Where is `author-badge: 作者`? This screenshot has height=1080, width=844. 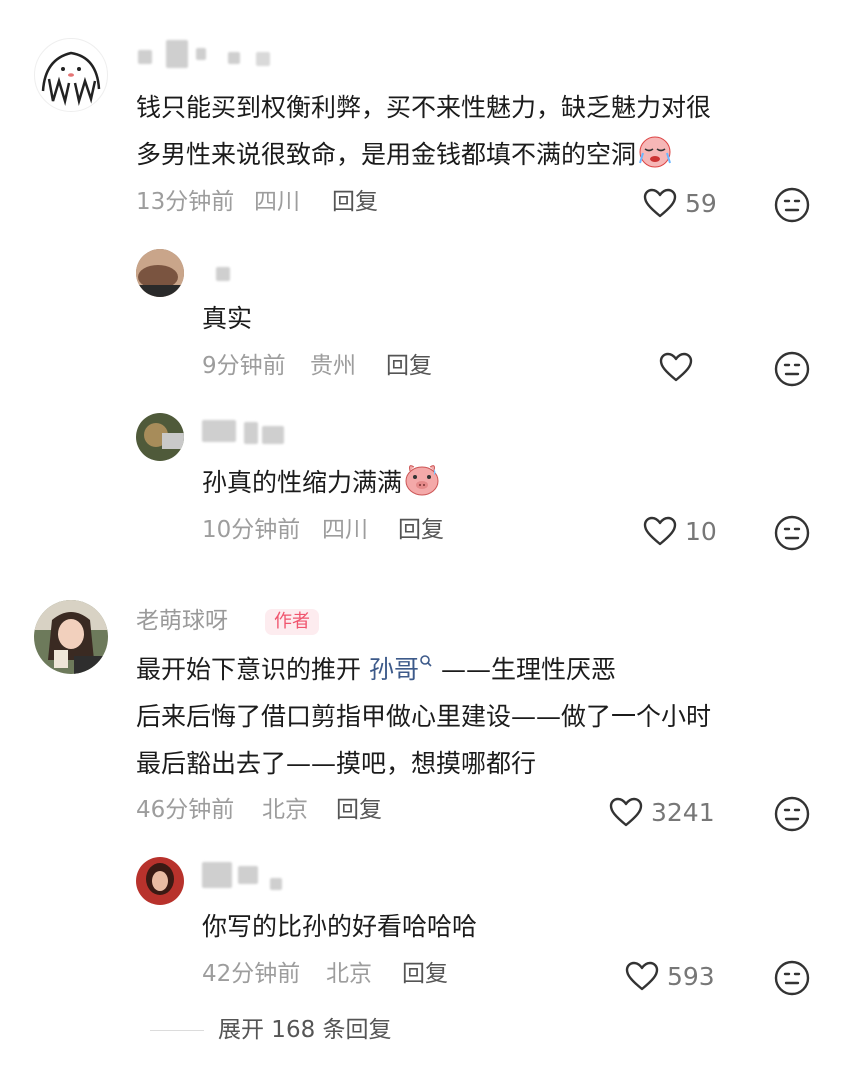 author-badge: 作者 is located at coordinates (292, 622).